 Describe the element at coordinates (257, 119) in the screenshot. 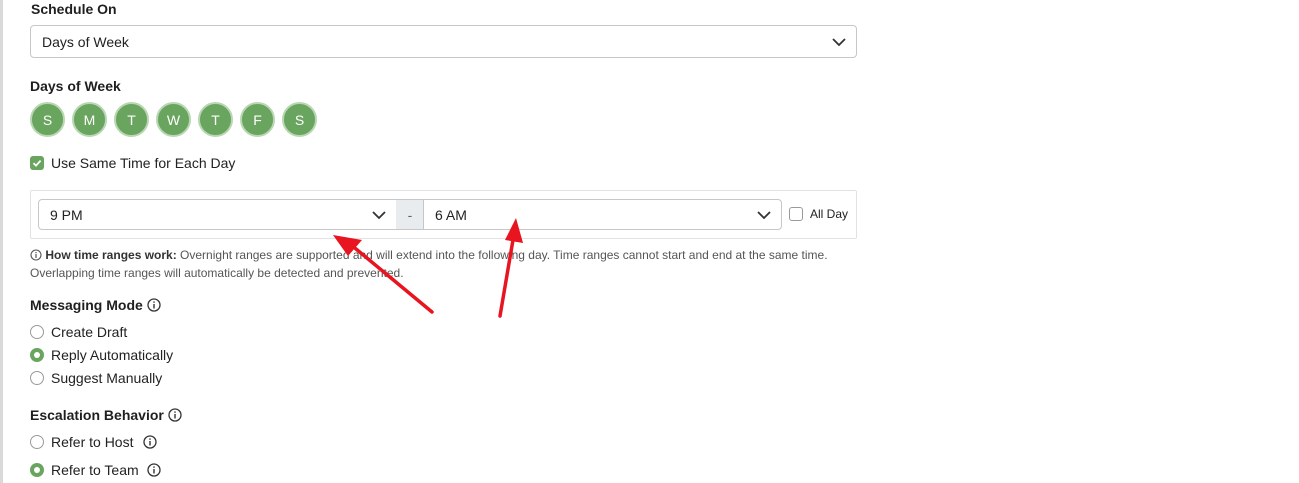

I see `day-toggle-friday: F` at that location.